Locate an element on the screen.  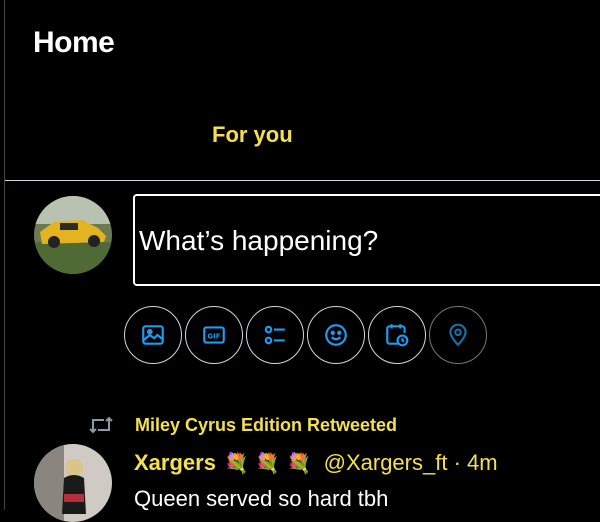
tweet-text: Queen served so hard tbh is located at coordinates (261, 498).